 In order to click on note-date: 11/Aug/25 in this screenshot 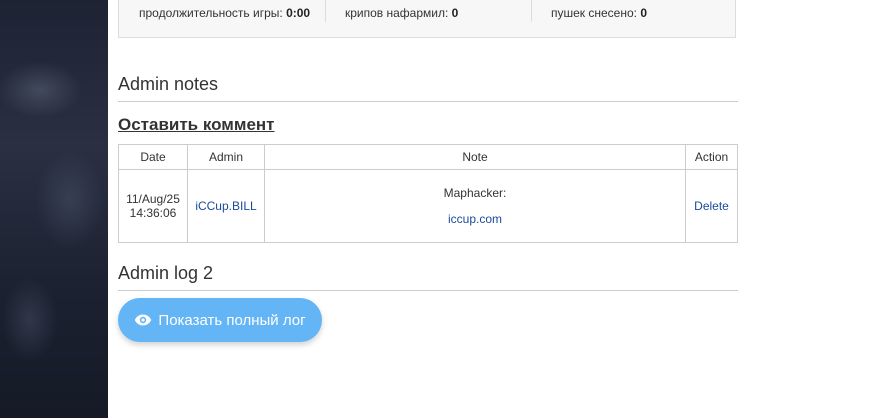, I will do `click(153, 199)`.